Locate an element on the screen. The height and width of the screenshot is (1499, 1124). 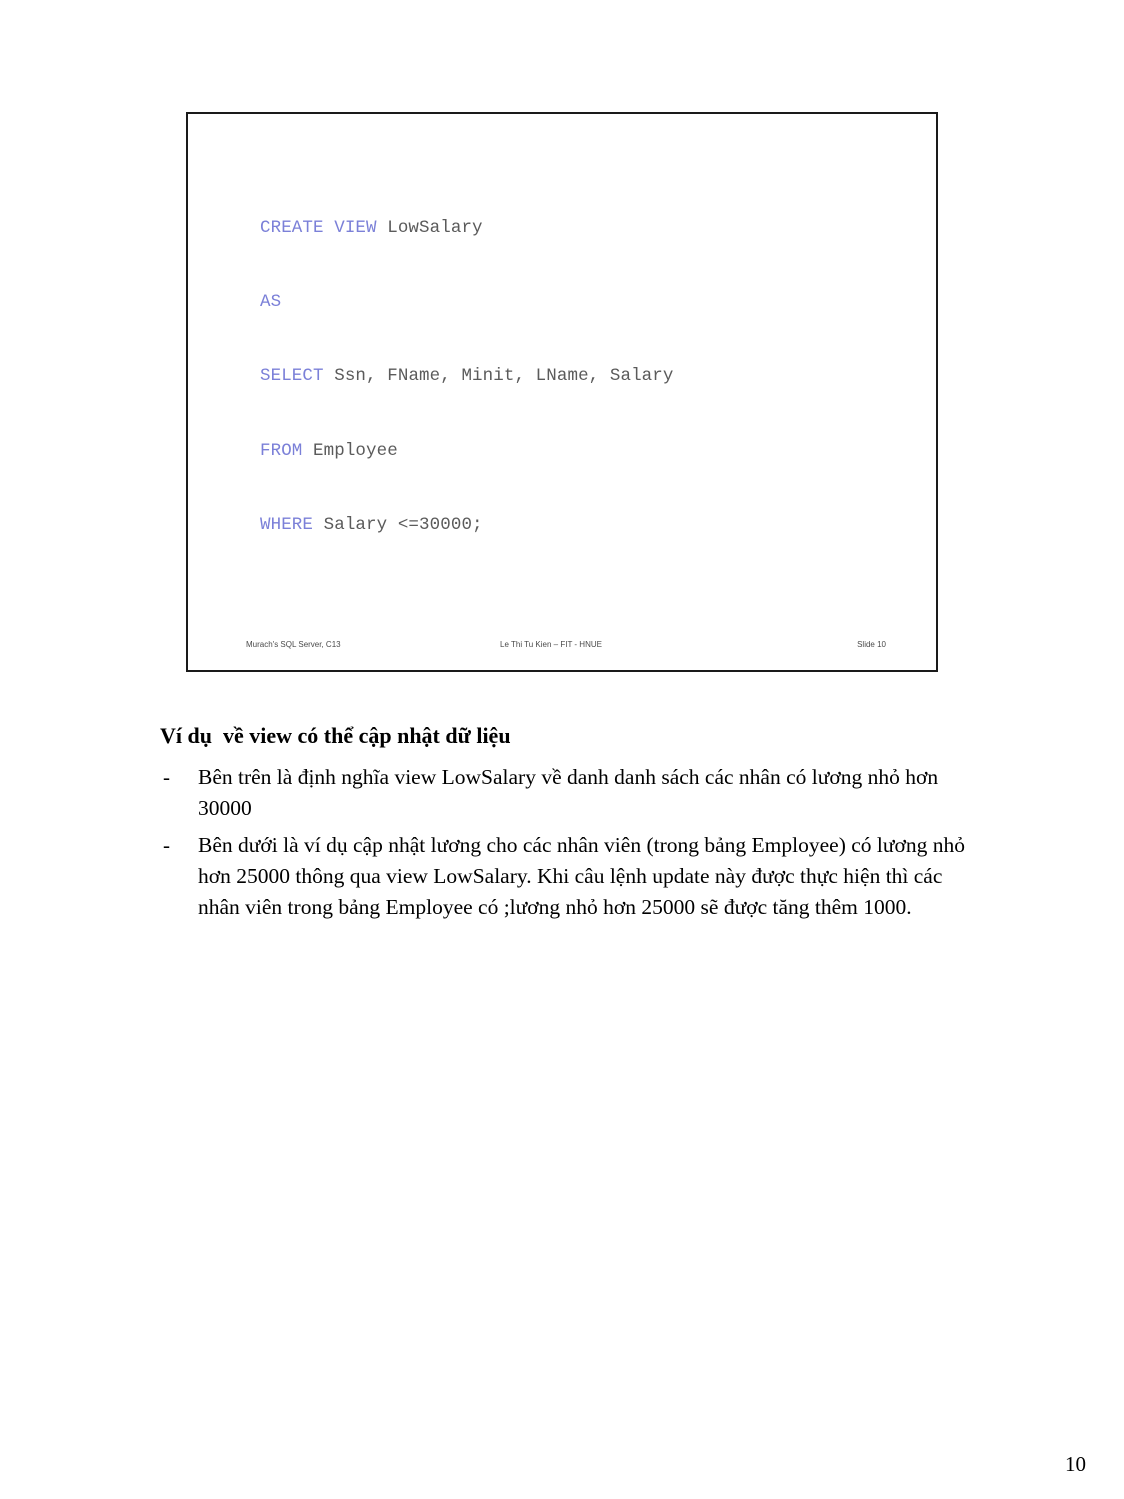
code-line: CREATE VIEW LowSalary is located at coordinates (588, 228).